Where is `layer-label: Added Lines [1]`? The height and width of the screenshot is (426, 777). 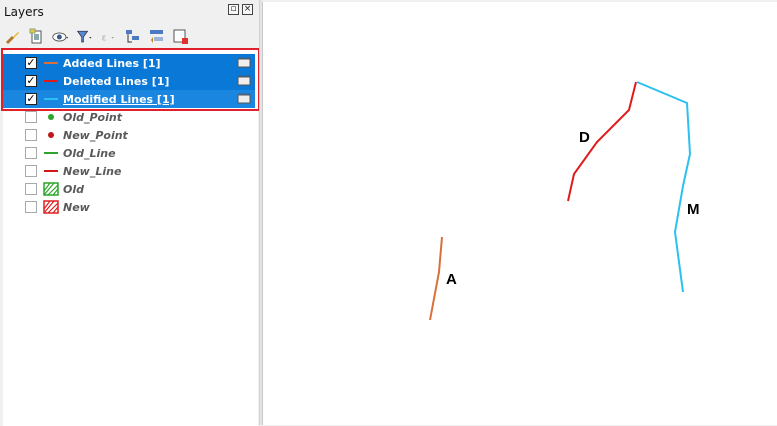
layer-label: Added Lines [1] is located at coordinates (112, 63).